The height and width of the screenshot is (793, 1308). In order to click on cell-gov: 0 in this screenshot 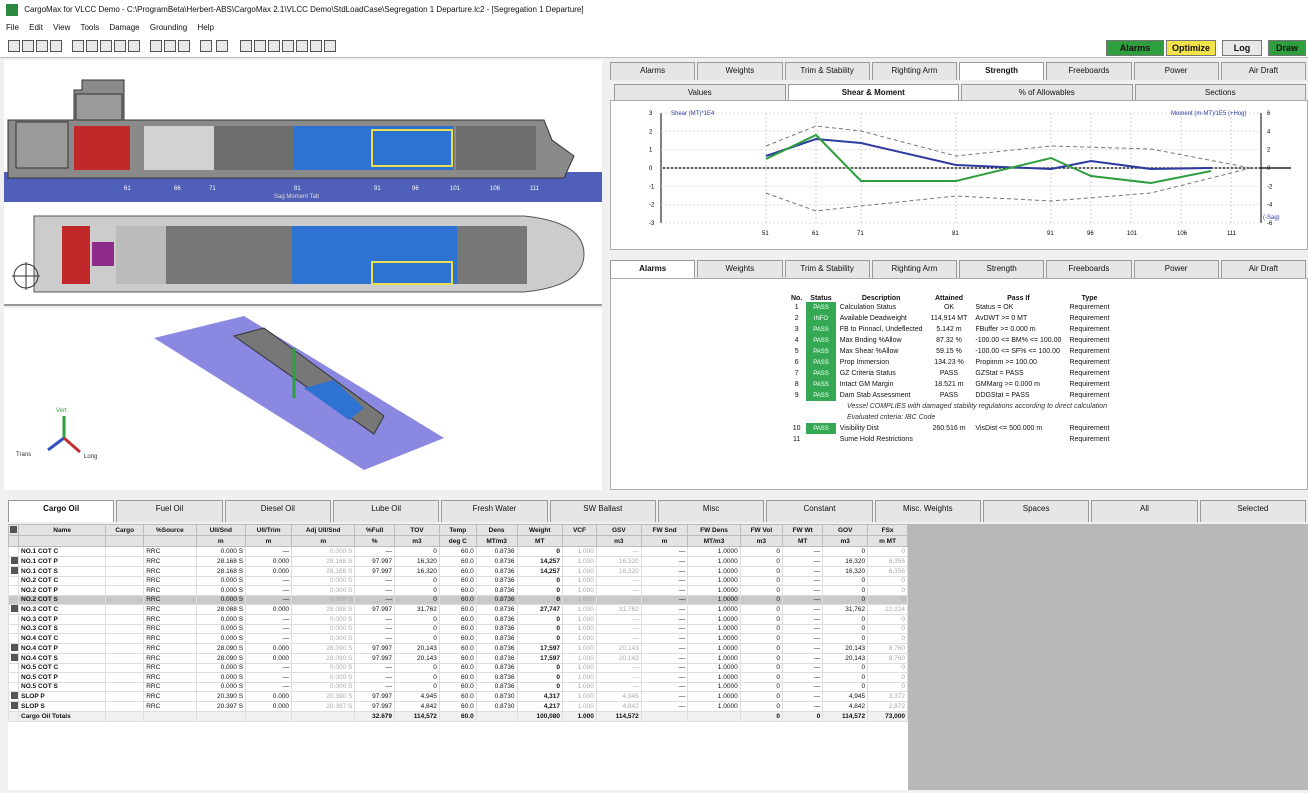, I will do `click(845, 590)`.